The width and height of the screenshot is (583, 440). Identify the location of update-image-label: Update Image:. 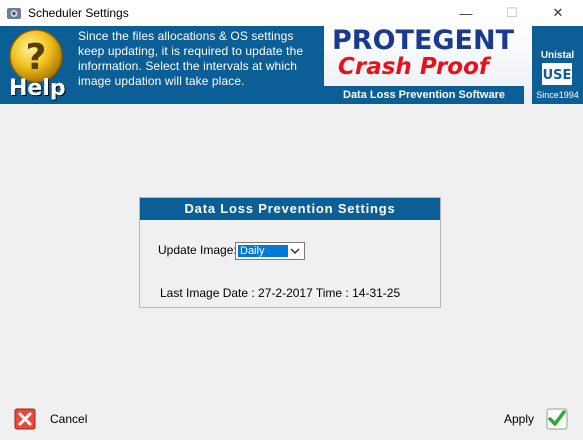
(197, 250).